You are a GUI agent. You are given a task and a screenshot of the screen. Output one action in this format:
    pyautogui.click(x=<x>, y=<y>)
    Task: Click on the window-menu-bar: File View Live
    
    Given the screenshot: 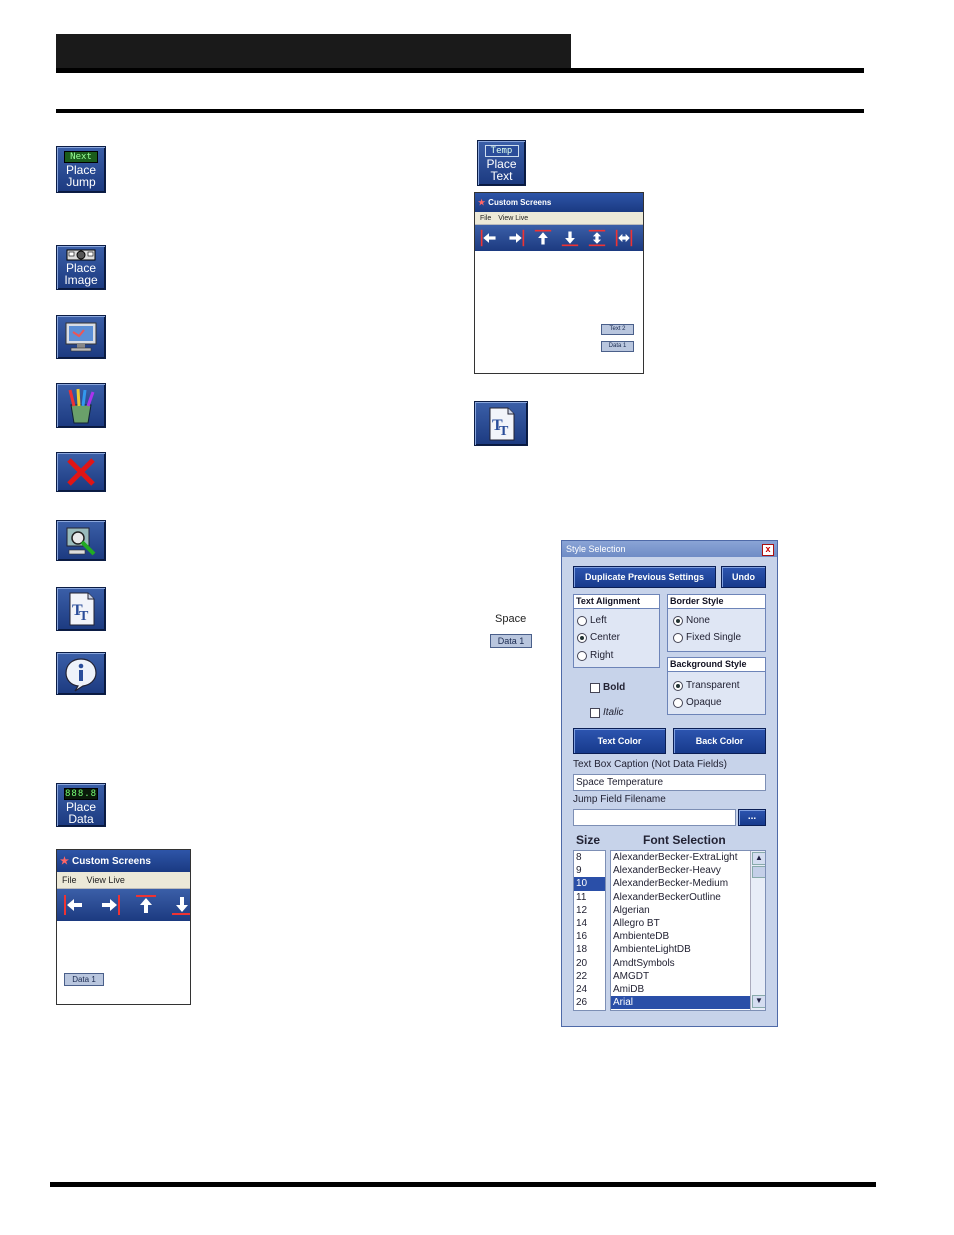 What is the action you would take?
    pyautogui.click(x=123, y=880)
    